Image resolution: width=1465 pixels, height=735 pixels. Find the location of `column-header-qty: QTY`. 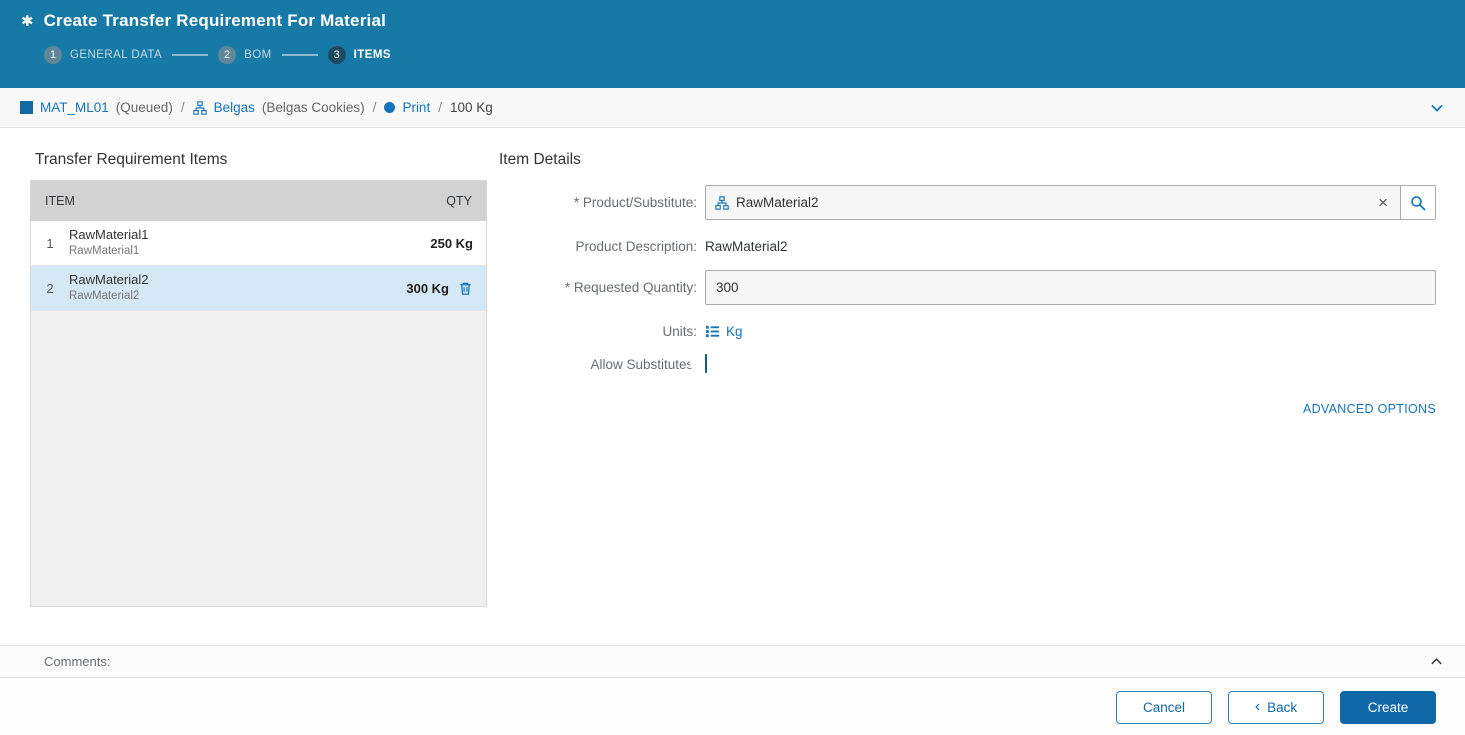

column-header-qty: QTY is located at coordinates (459, 201).